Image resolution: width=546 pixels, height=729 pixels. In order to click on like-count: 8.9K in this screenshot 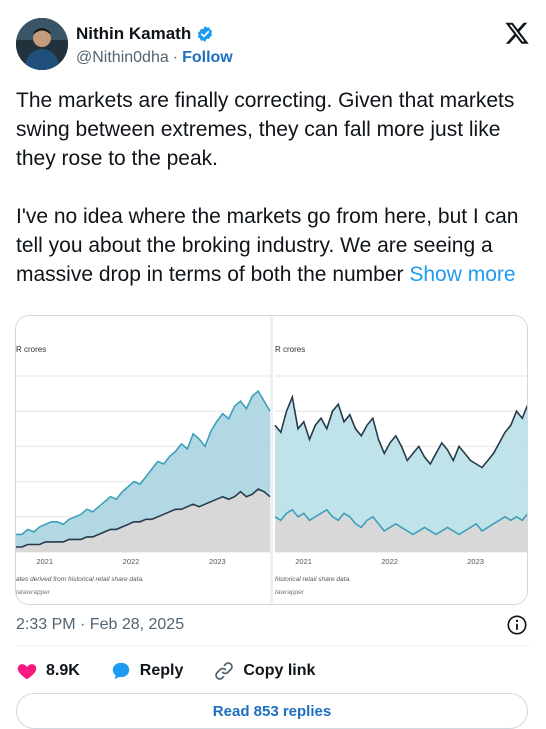, I will do `click(63, 670)`.